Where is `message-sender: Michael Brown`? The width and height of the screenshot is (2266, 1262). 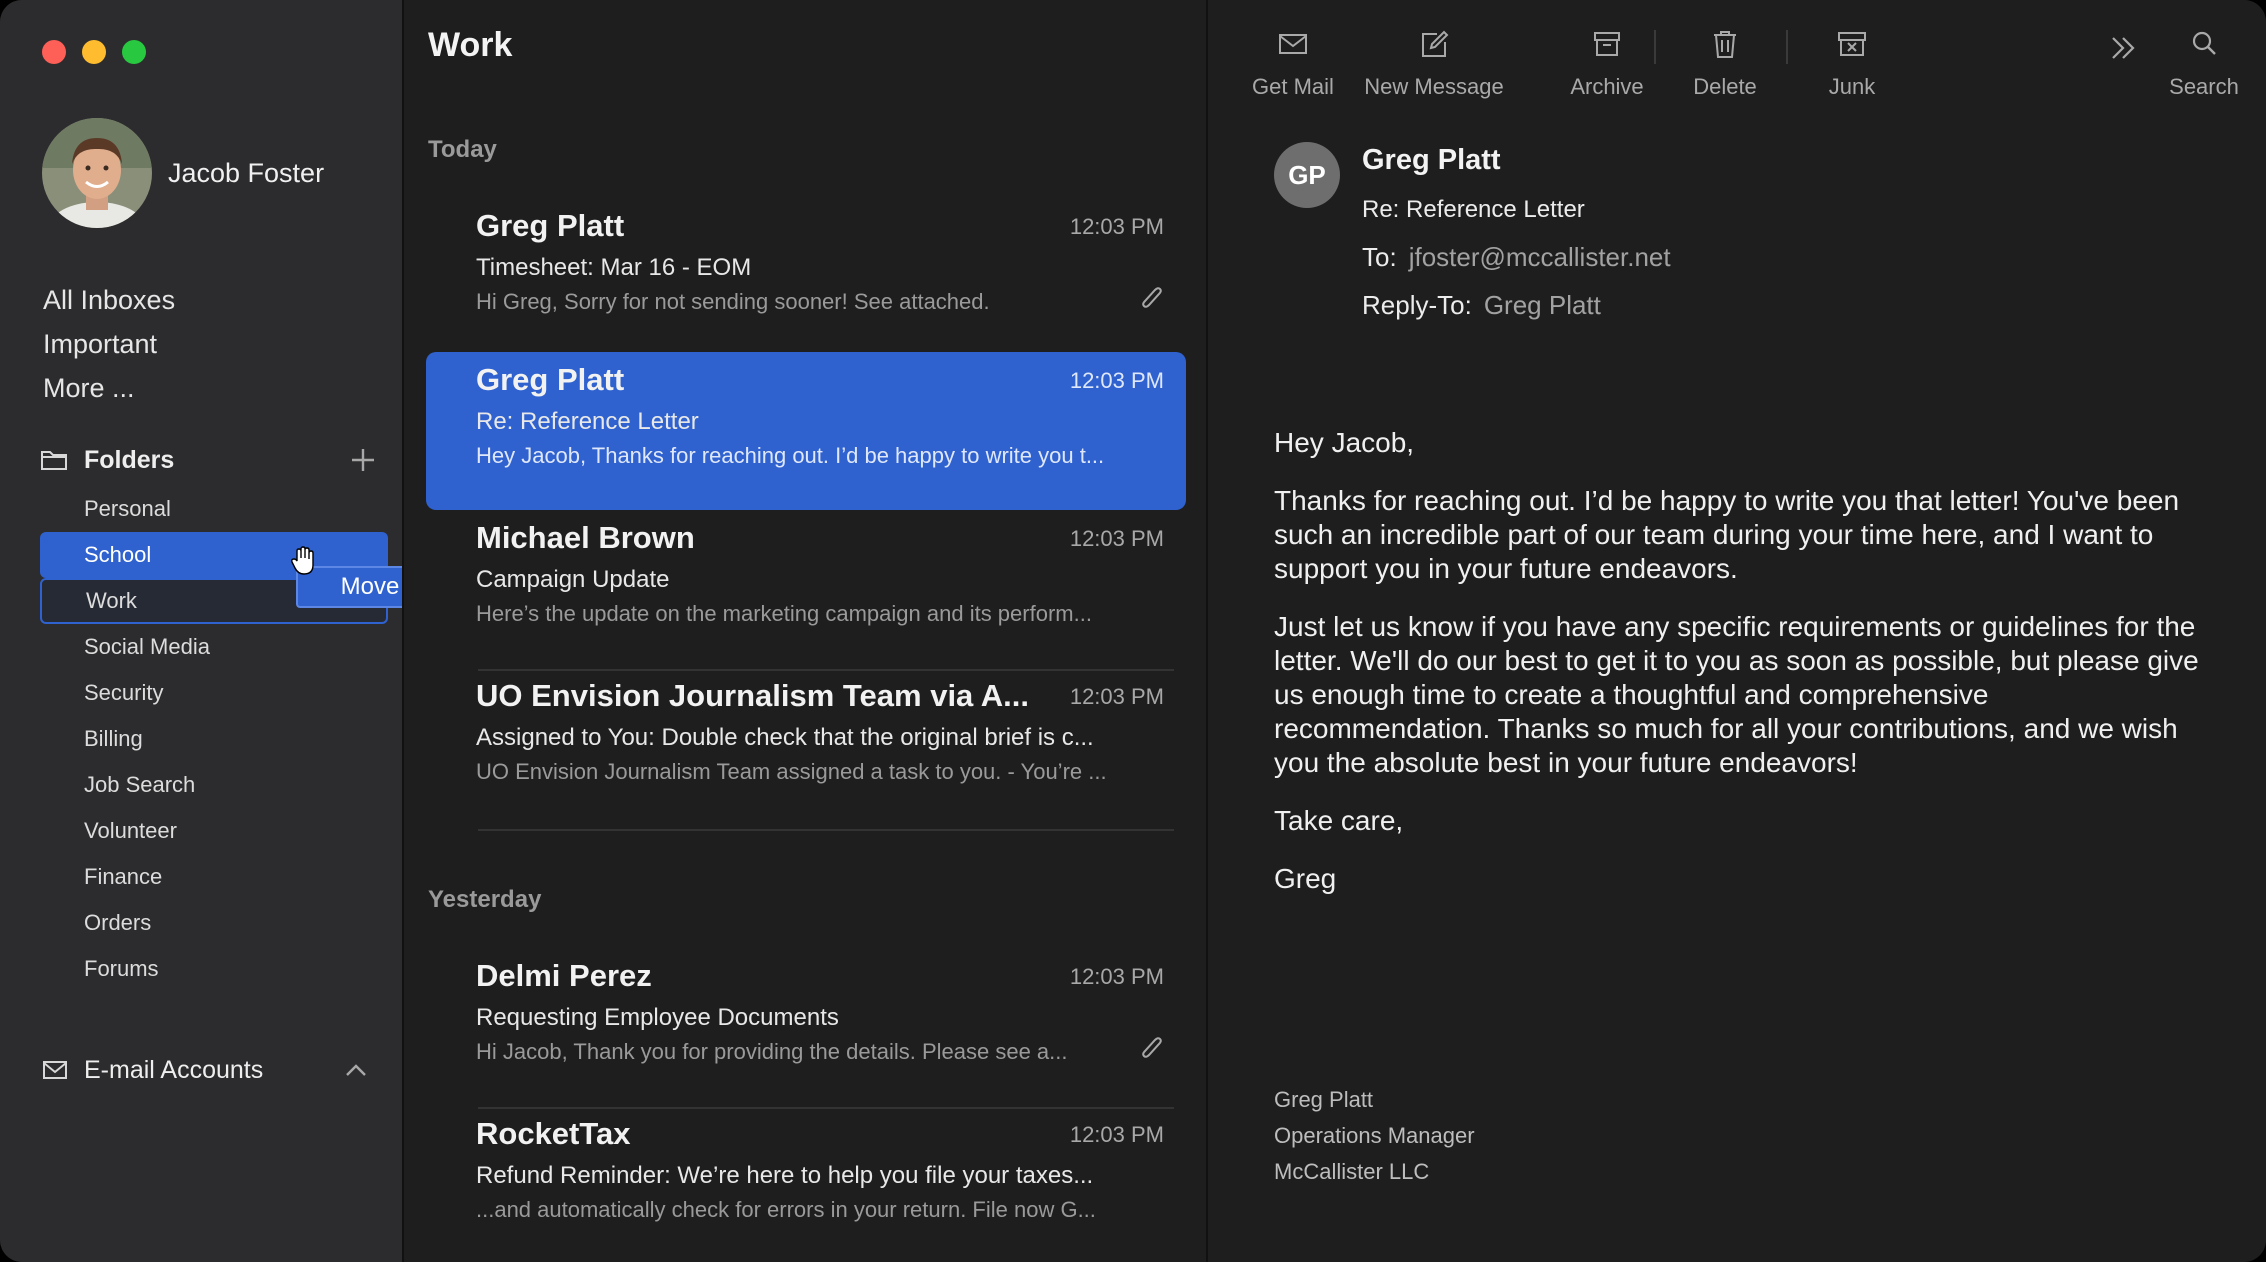
message-sender: Michael Brown is located at coordinates (585, 537).